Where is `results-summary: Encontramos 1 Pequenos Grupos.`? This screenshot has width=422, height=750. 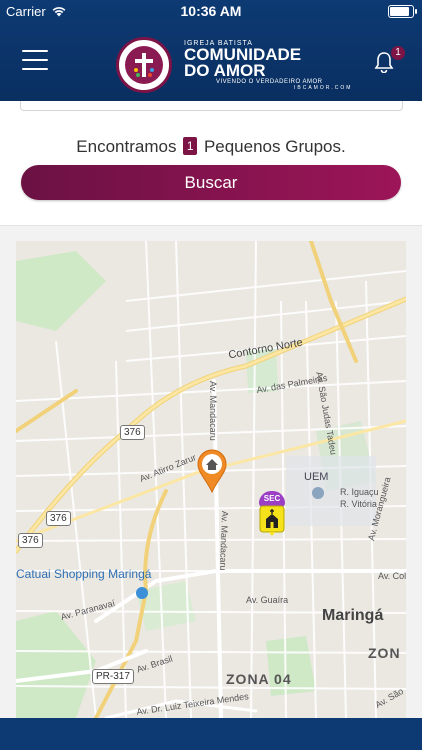
results-summary: Encontramos 1 Pequenos Grupos. is located at coordinates (211, 147).